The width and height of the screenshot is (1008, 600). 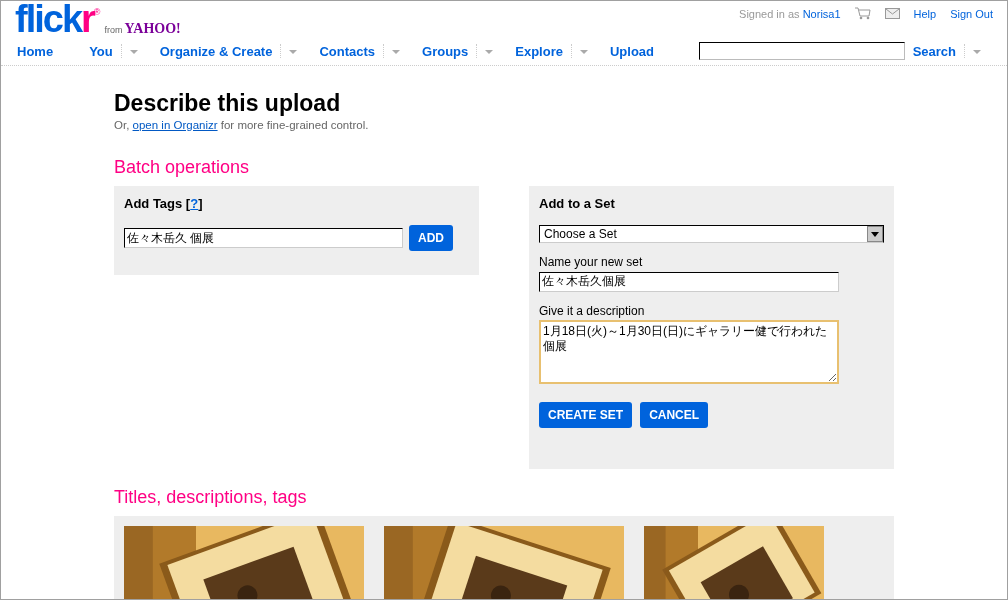 What do you see at coordinates (113, 30) in the screenshot?
I see `from-label: from` at bounding box center [113, 30].